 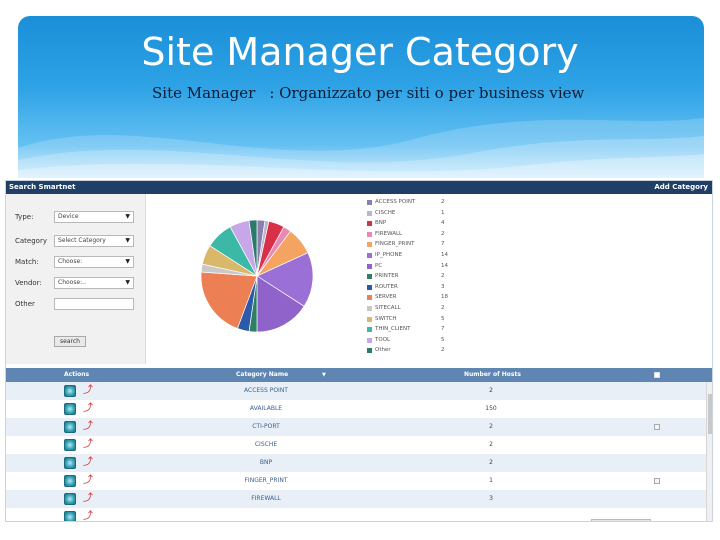 What do you see at coordinates (492, 374) in the screenshot?
I see `header-number-of-hosts: Number of Hosts` at bounding box center [492, 374].